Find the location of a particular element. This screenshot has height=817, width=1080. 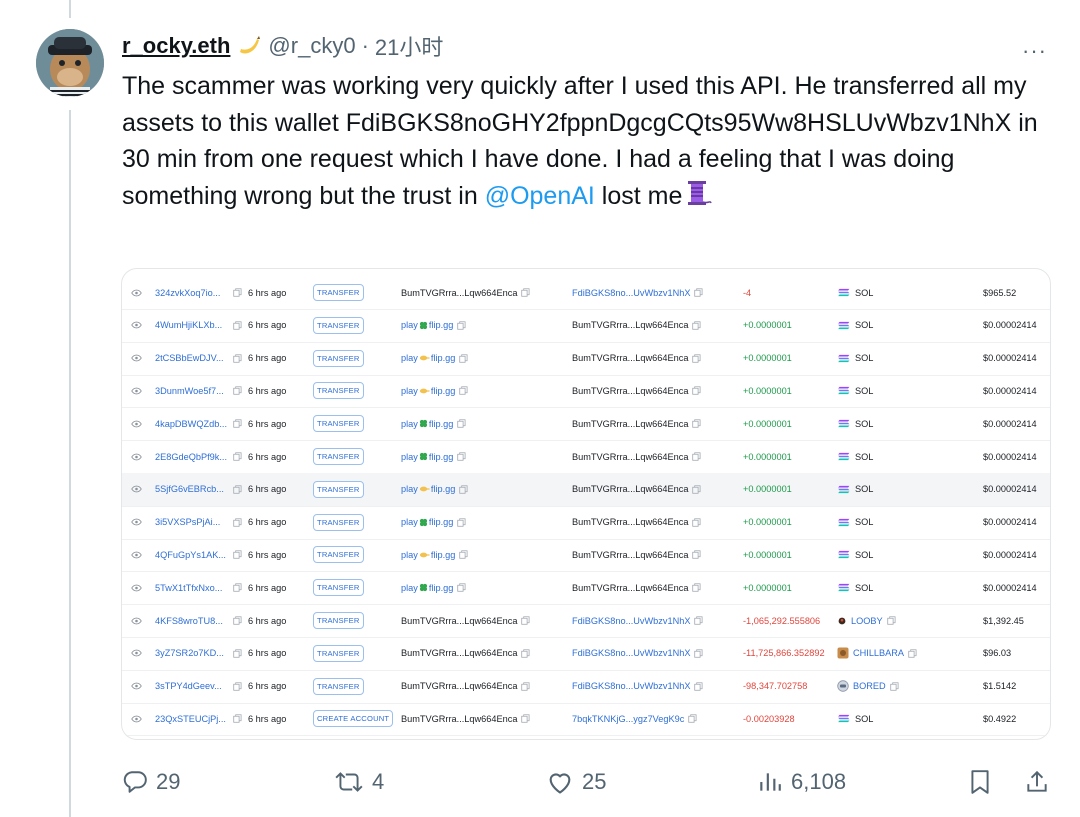

repost-button: 4 is located at coordinates (359, 782).